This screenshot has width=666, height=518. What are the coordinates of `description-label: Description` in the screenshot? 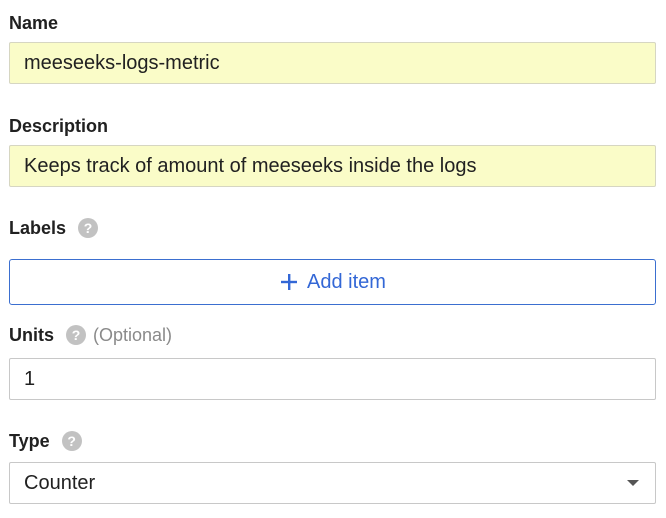 It's located at (58, 126).